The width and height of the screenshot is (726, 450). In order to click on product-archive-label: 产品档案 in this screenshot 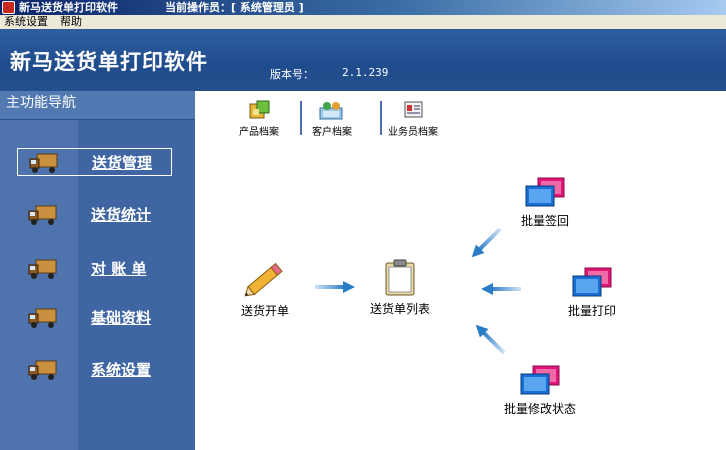, I will do `click(259, 132)`.